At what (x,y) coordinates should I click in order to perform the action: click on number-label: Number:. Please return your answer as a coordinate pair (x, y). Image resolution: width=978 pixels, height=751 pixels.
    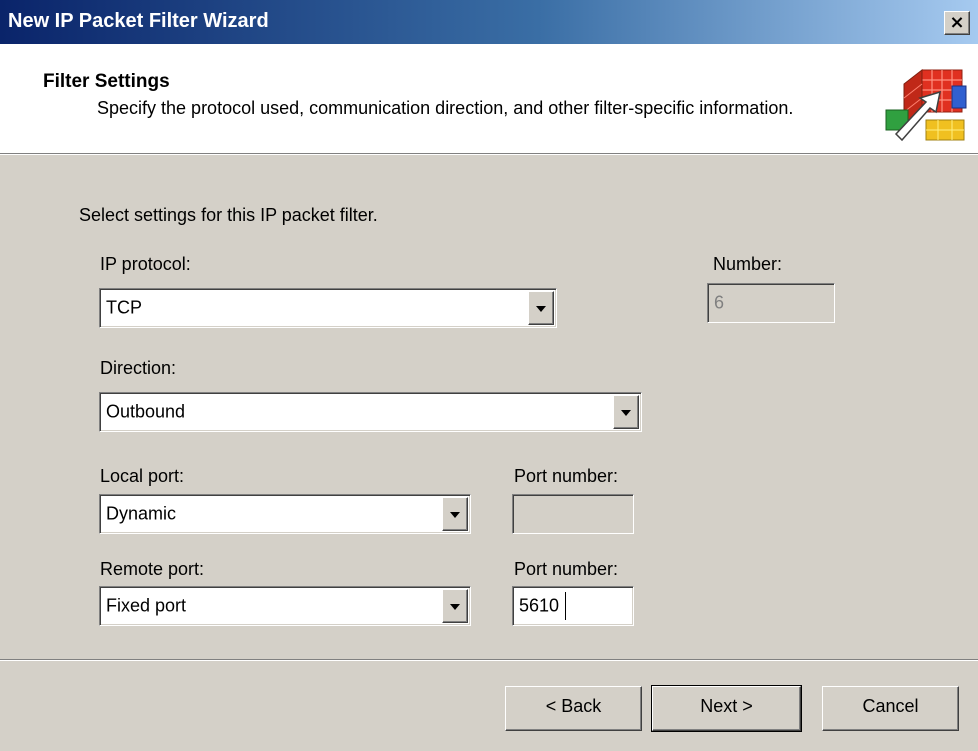
    Looking at the image, I should click on (748, 264).